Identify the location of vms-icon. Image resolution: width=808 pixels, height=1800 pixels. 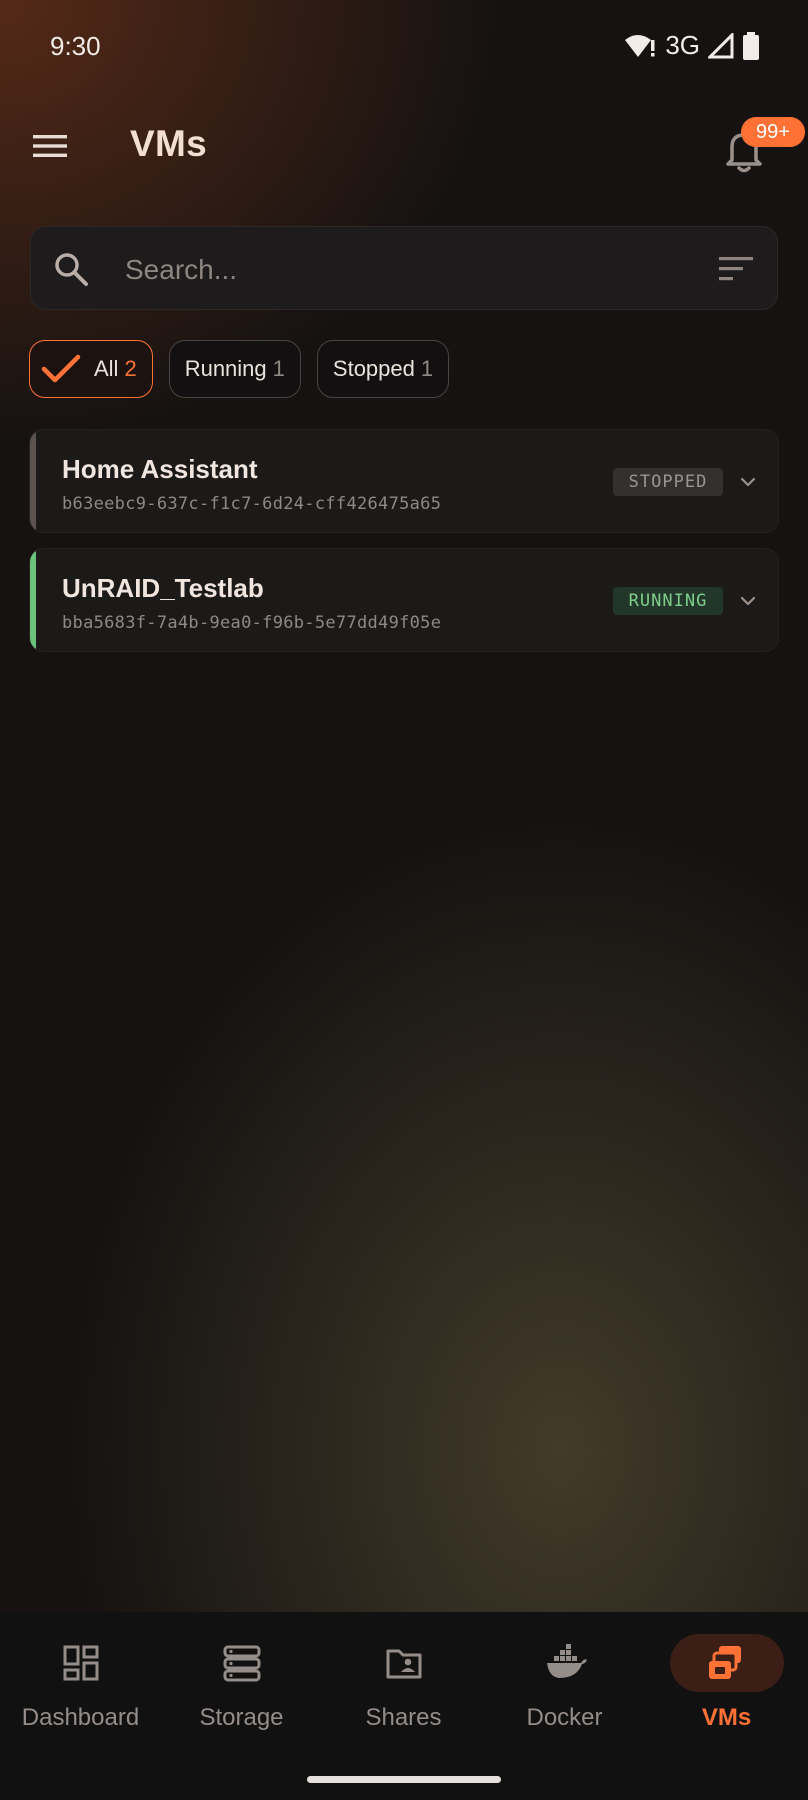
(724, 1662).